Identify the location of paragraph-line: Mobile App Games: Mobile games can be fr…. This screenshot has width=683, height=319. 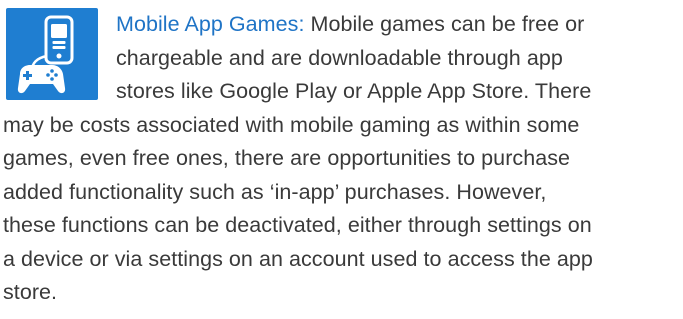
(350, 24).